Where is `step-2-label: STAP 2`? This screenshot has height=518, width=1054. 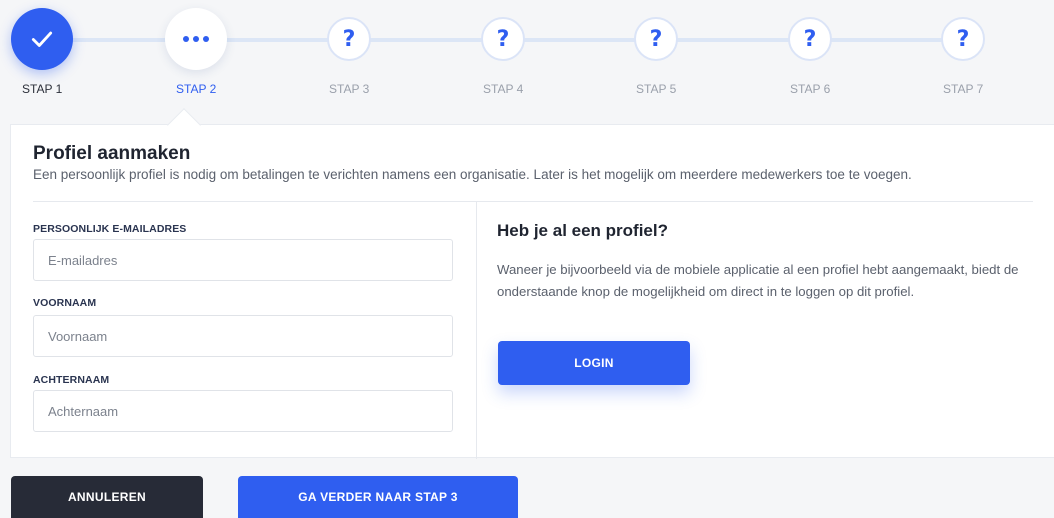 step-2-label: STAP 2 is located at coordinates (196, 89).